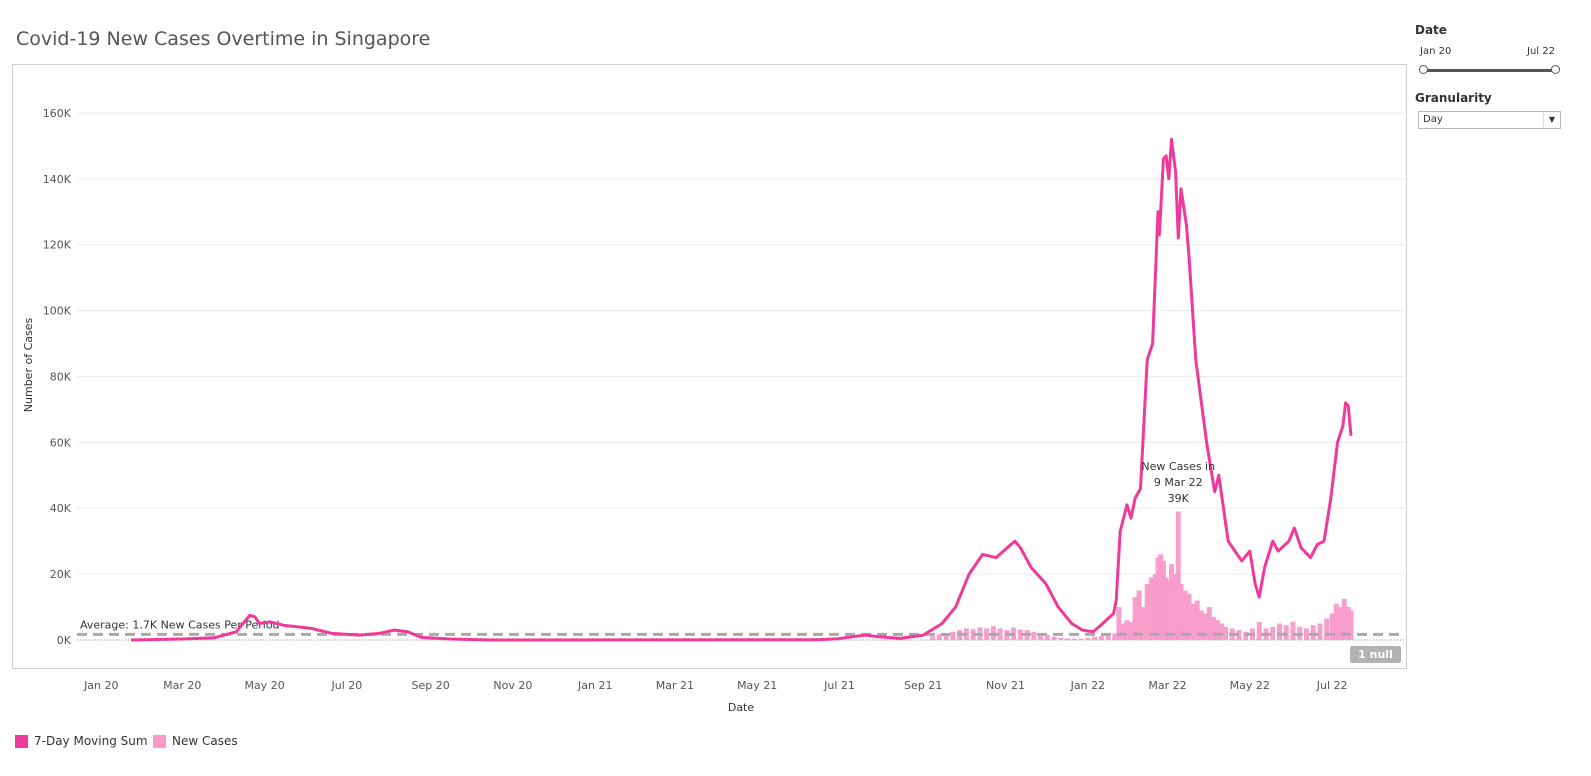  Describe the element at coordinates (61, 376) in the screenshot. I see `y-tick-label: 80K` at that location.